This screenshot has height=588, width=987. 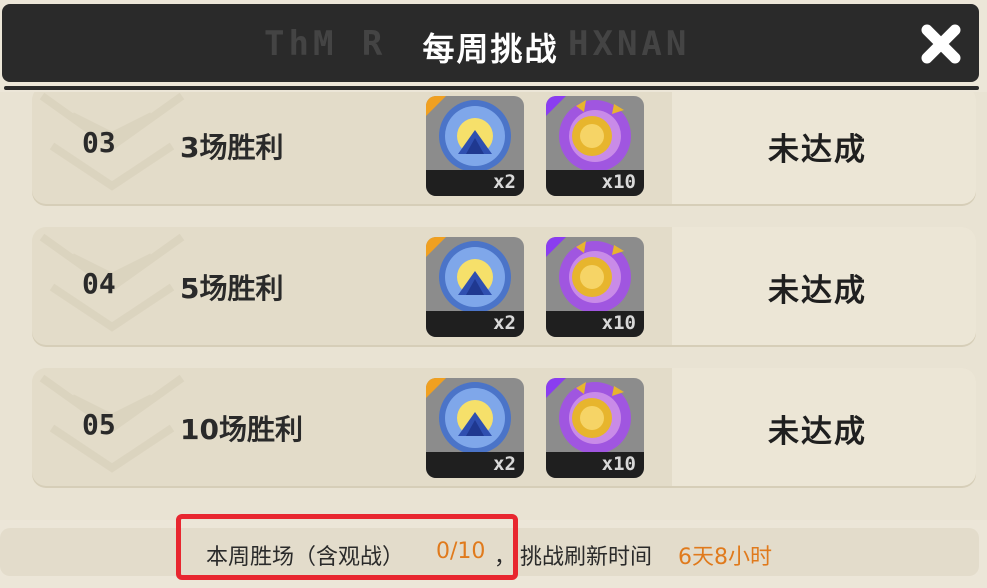 I want to click on close-button, so click(x=941, y=44).